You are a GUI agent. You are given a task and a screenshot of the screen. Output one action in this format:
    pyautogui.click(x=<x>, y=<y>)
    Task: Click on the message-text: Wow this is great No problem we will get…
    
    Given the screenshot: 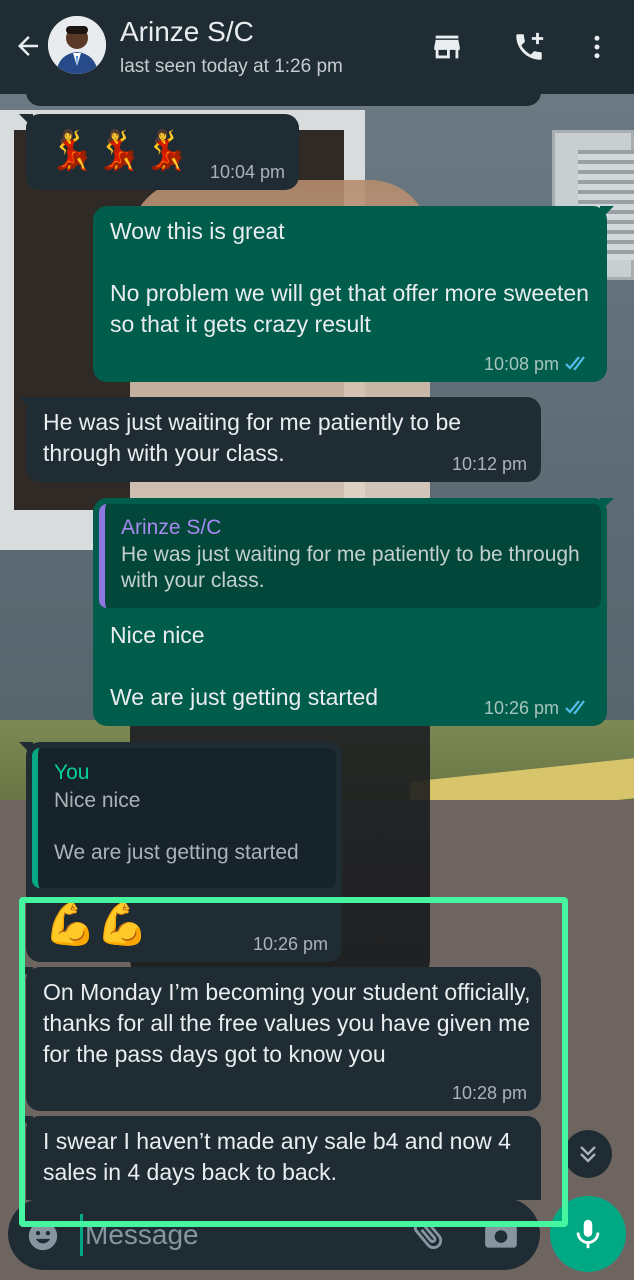 What is the action you would take?
    pyautogui.click(x=349, y=277)
    